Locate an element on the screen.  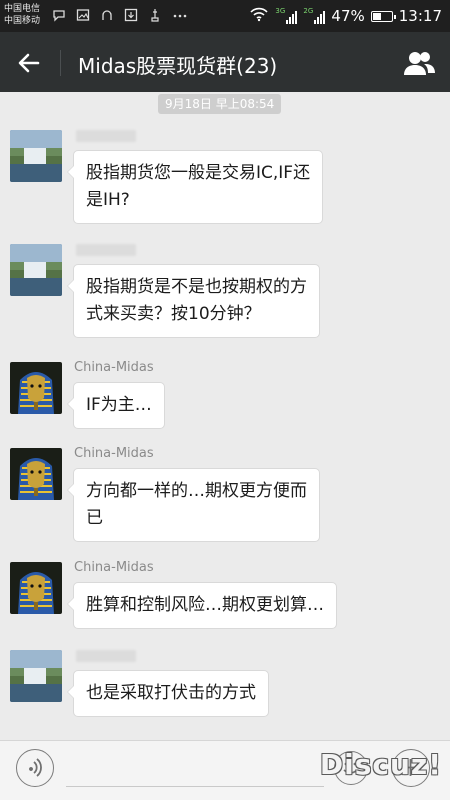
carrier-1: 中国电信 is located at coordinates (22, 9).